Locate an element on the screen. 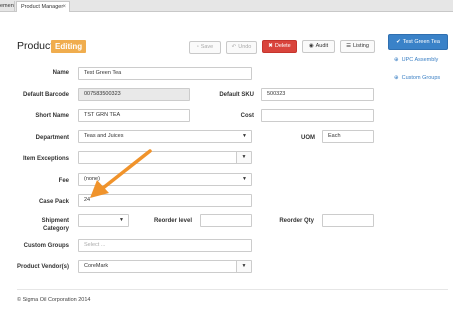 This screenshot has height=313, width=453. page-title: Product is located at coordinates (35, 46).